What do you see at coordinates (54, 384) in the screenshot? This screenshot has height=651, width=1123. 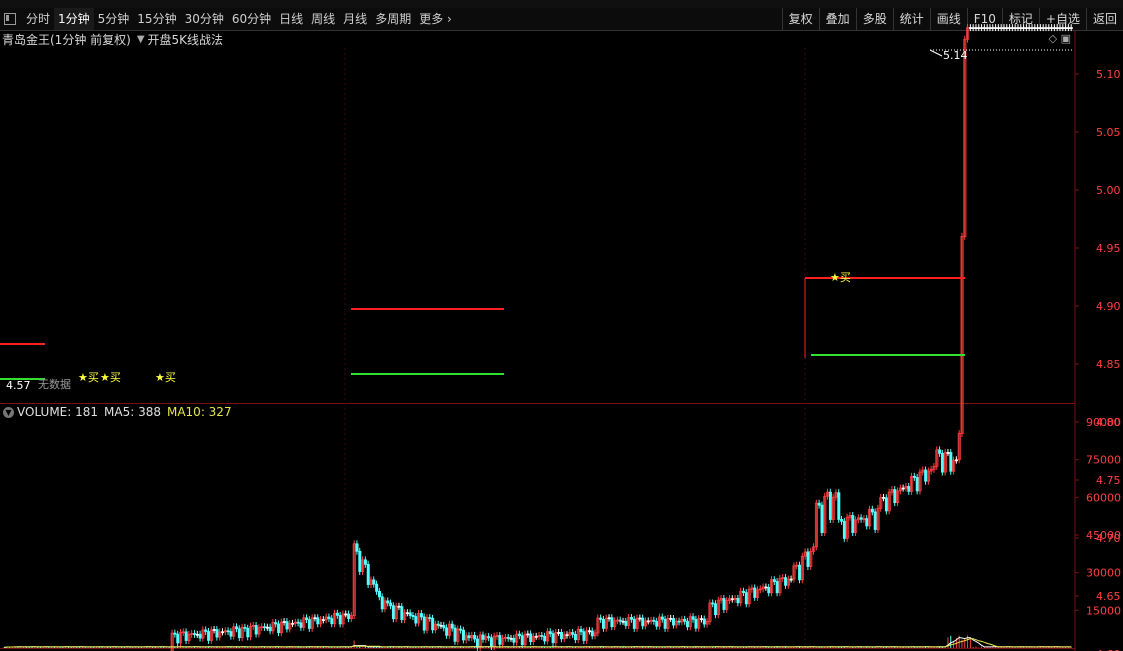 I see `no-data-label: 无数据` at bounding box center [54, 384].